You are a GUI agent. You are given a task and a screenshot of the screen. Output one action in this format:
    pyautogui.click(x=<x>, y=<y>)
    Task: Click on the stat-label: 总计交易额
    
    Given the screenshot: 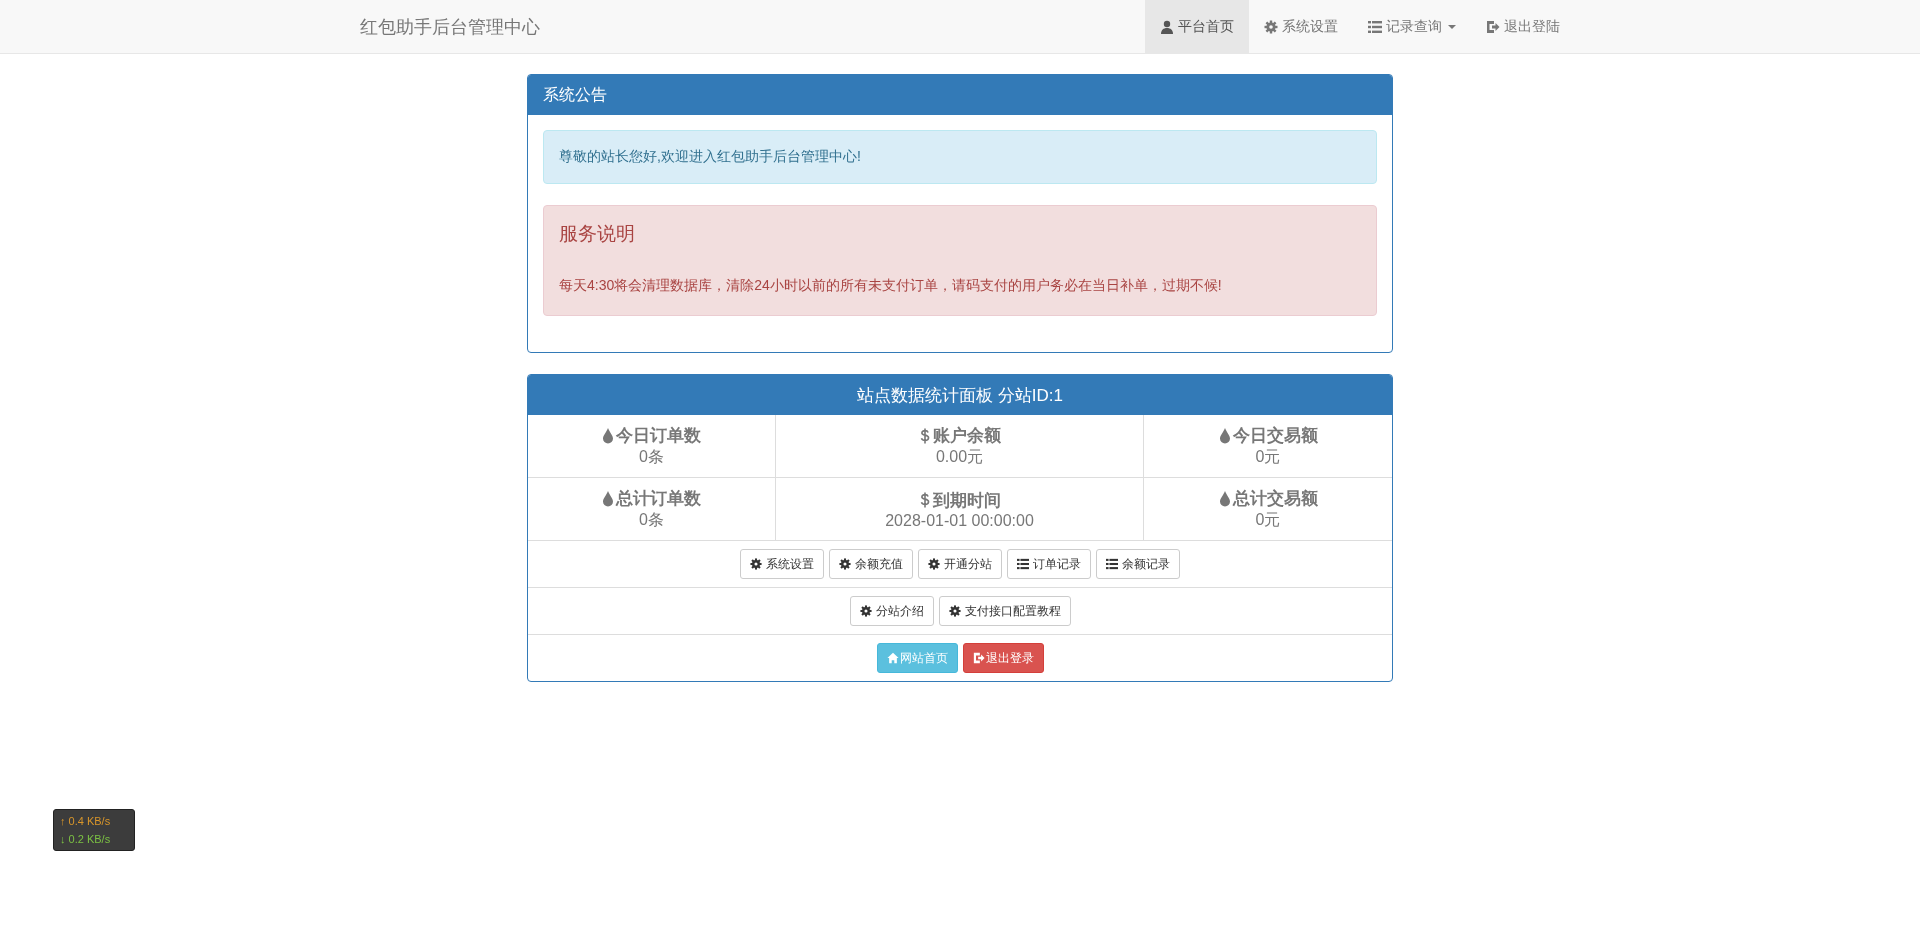 What is the action you would take?
    pyautogui.click(x=1275, y=499)
    